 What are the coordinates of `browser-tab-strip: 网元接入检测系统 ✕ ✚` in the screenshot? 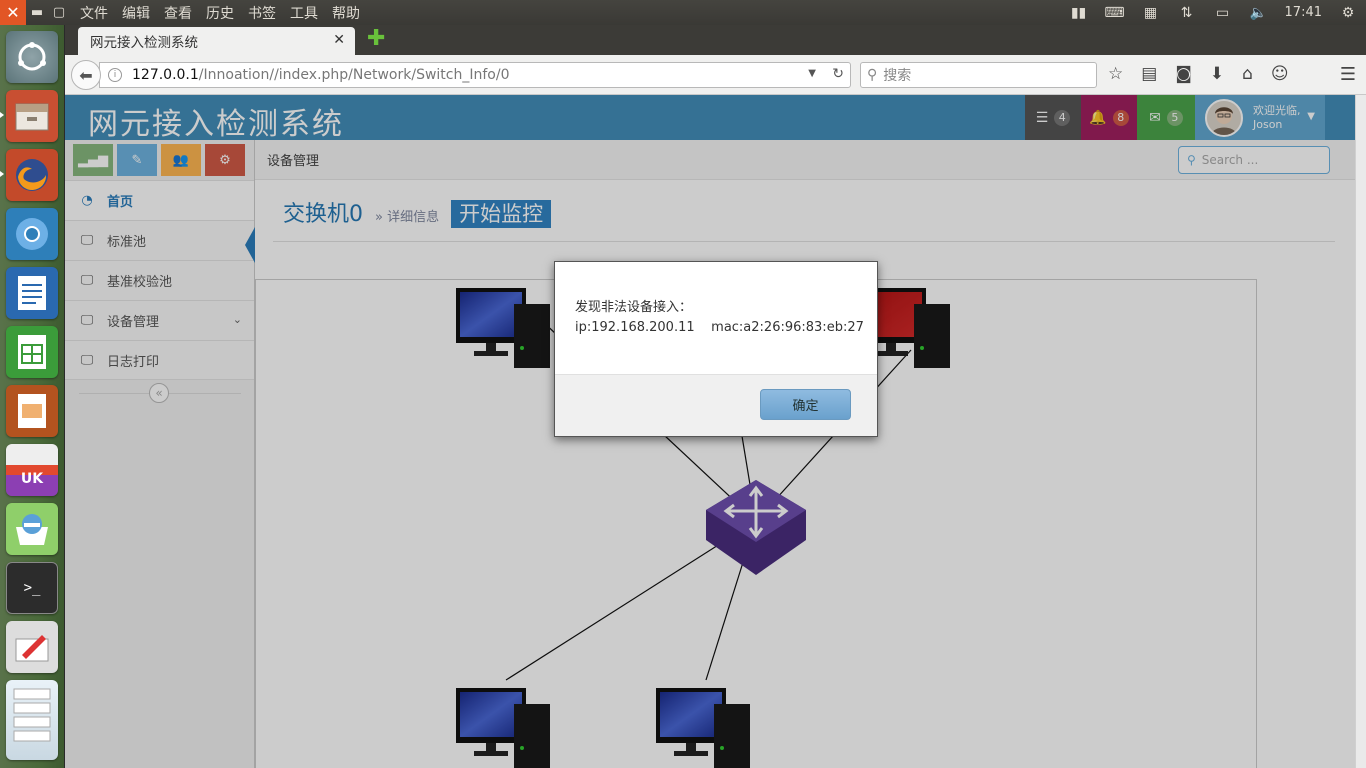 It's located at (715, 40).